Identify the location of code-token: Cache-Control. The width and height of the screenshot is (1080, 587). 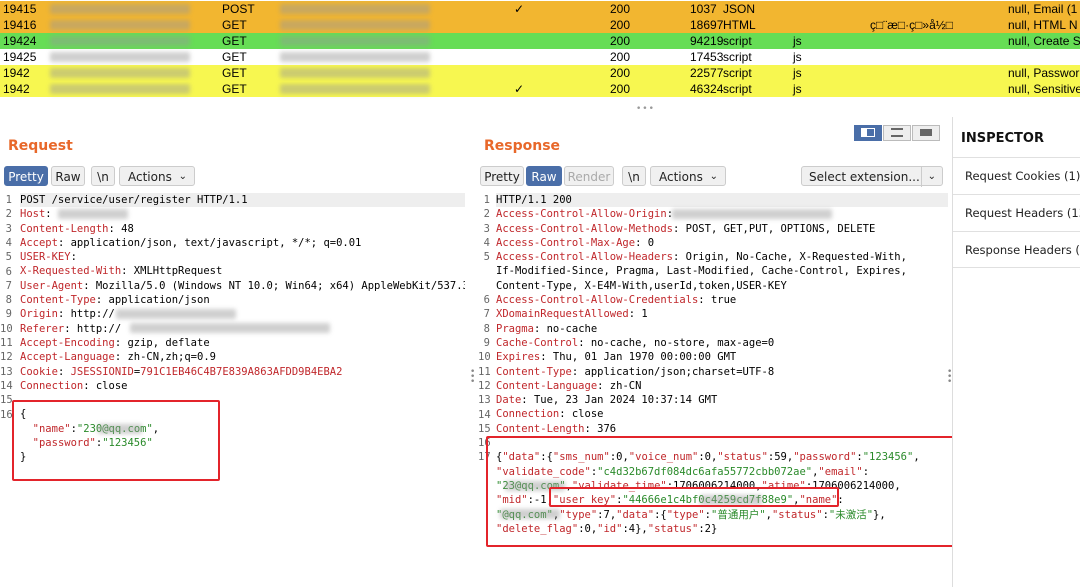
(537, 342).